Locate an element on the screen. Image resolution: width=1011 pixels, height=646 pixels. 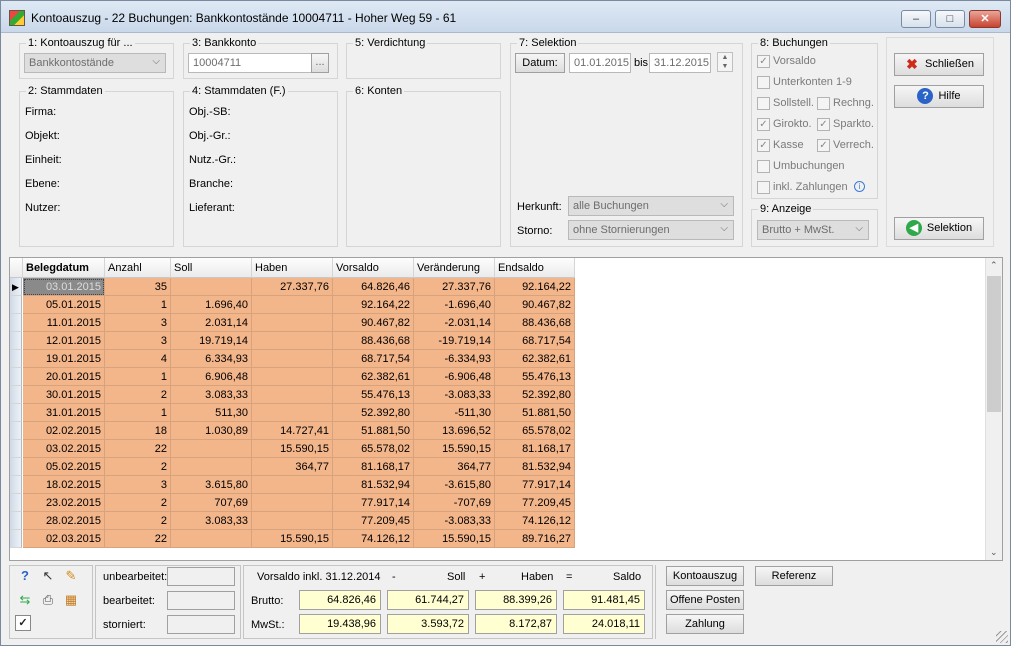
info-icon: i is located at coordinates (859, 186).